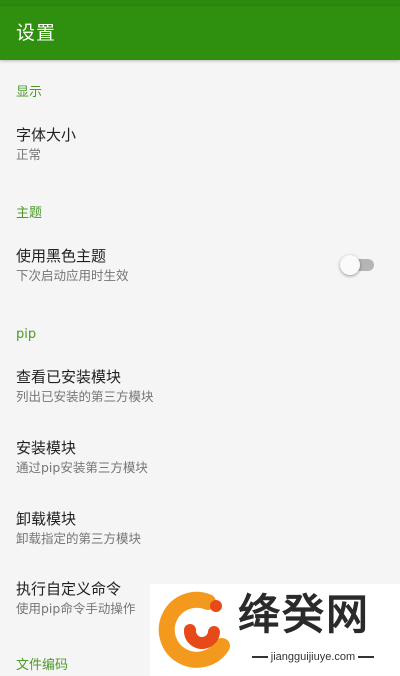 The image size is (400, 676). Describe the element at coordinates (36, 33) in the screenshot. I see `page-title: 设置` at that location.